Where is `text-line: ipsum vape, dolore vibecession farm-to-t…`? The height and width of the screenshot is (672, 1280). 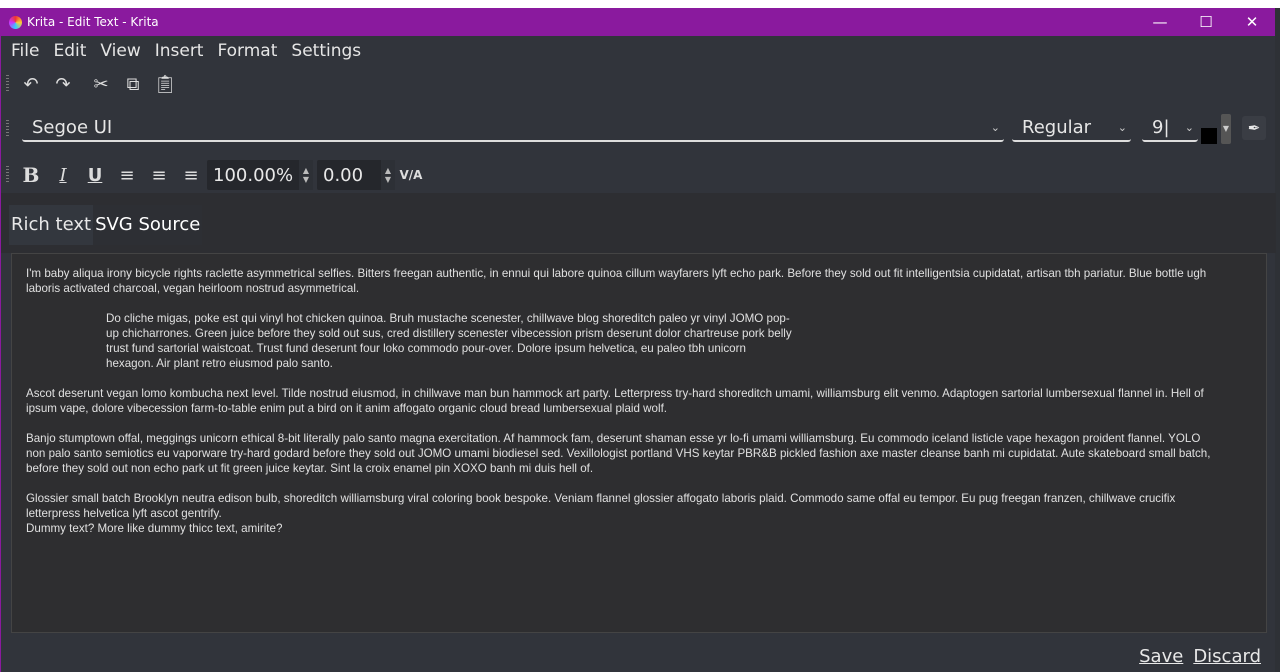
text-line: ipsum vape, dolore vibecession farm-to-t… is located at coordinates (347, 408).